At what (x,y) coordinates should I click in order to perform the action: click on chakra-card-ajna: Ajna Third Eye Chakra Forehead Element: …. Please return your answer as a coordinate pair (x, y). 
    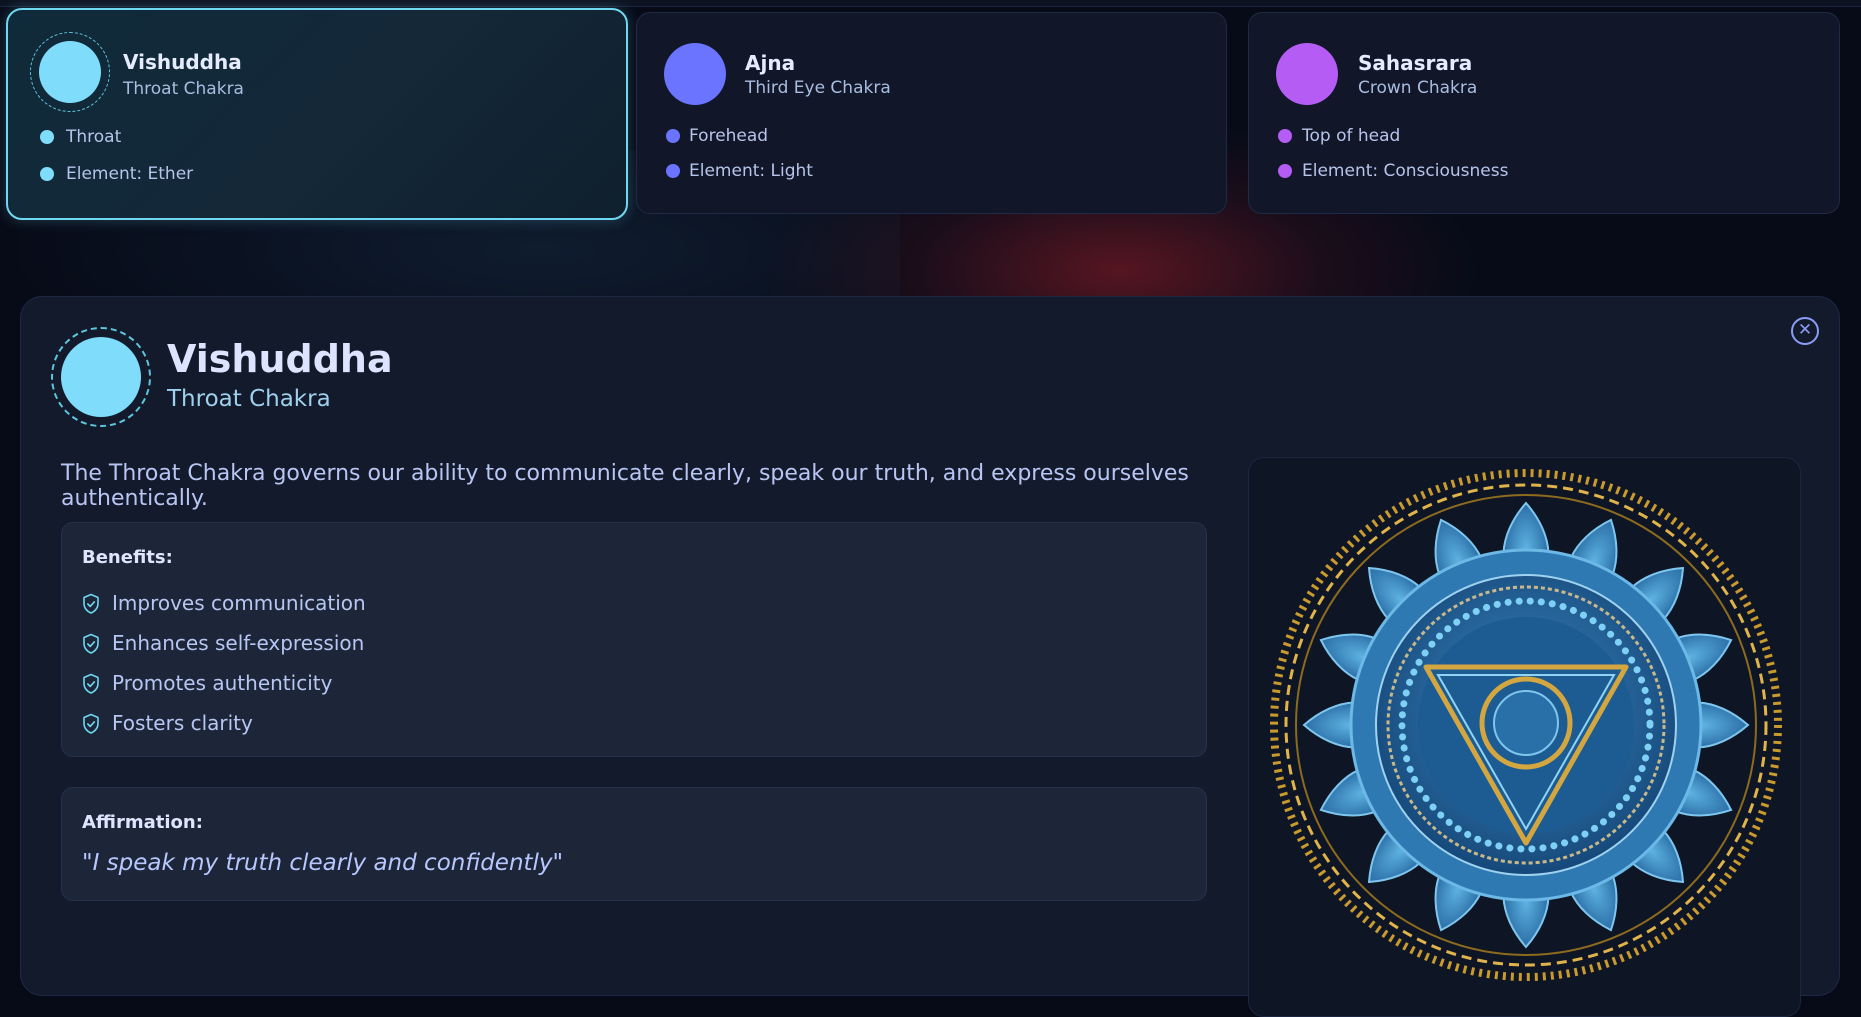
    Looking at the image, I should click on (931, 113).